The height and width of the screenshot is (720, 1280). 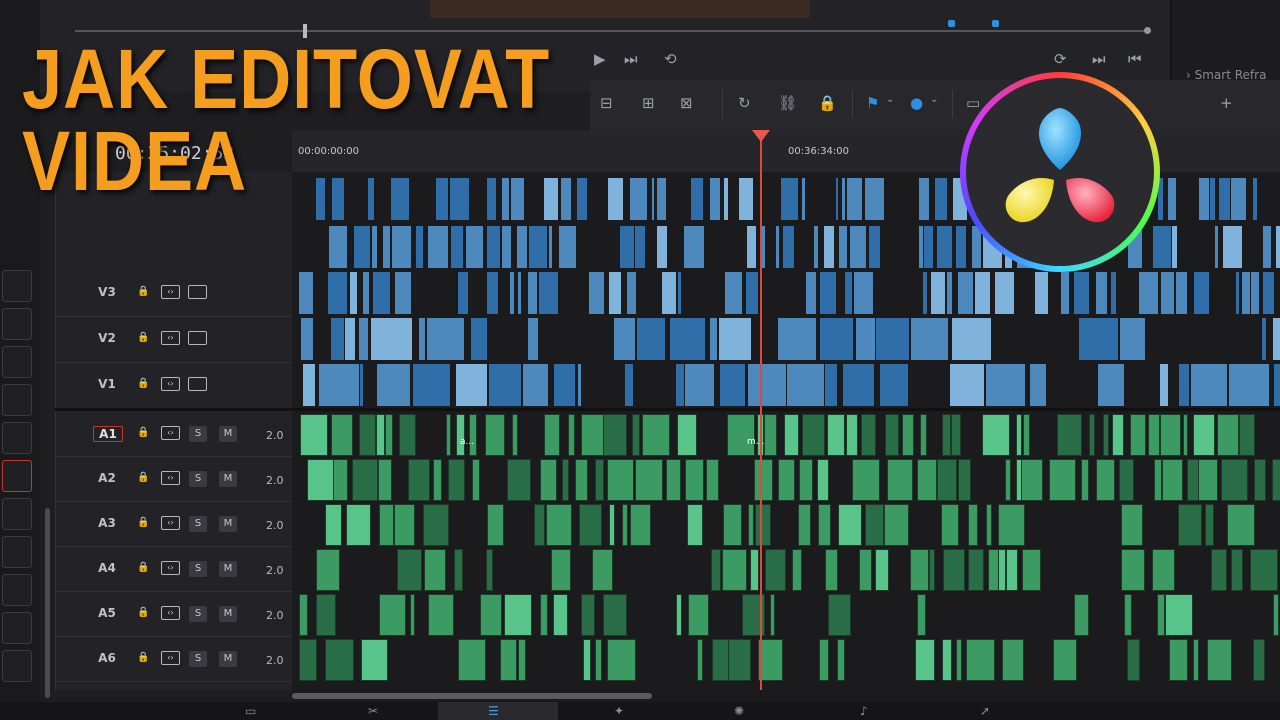 I want to click on color-page-icon: ✺, so click(x=739, y=711).